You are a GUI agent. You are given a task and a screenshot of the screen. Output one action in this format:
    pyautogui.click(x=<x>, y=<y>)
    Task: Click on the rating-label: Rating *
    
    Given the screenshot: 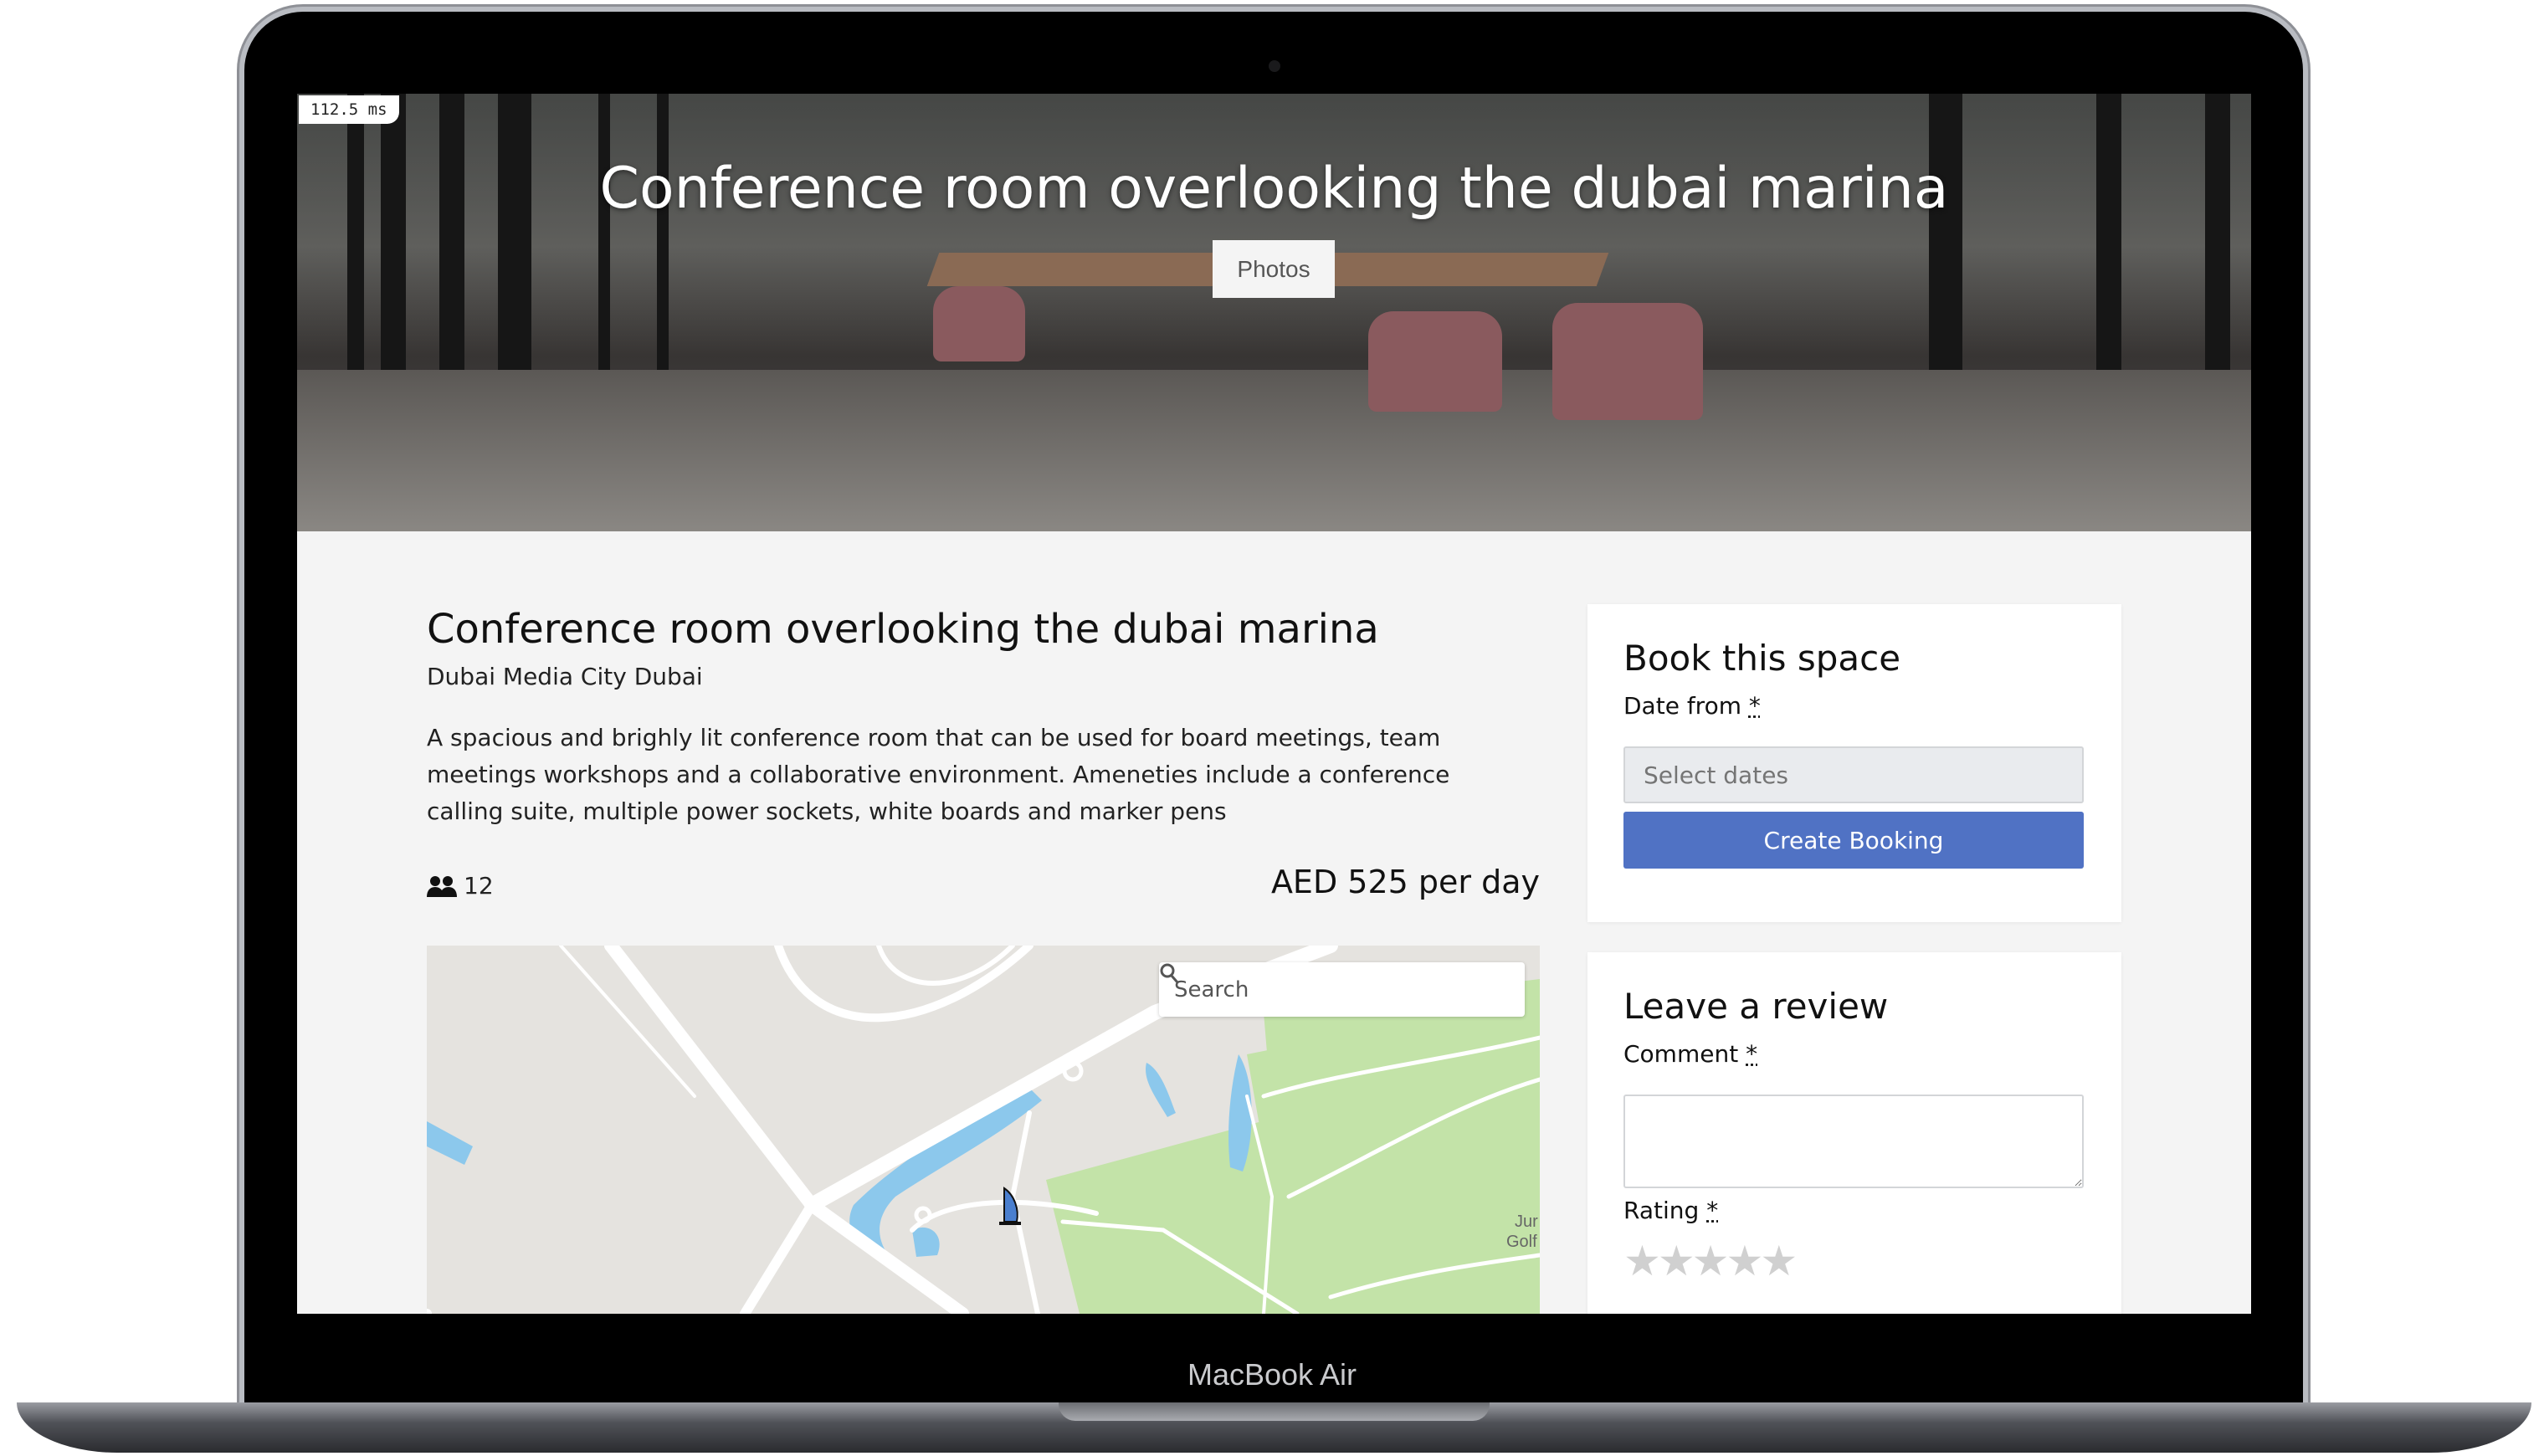 What is the action you would take?
    pyautogui.click(x=1671, y=1210)
    